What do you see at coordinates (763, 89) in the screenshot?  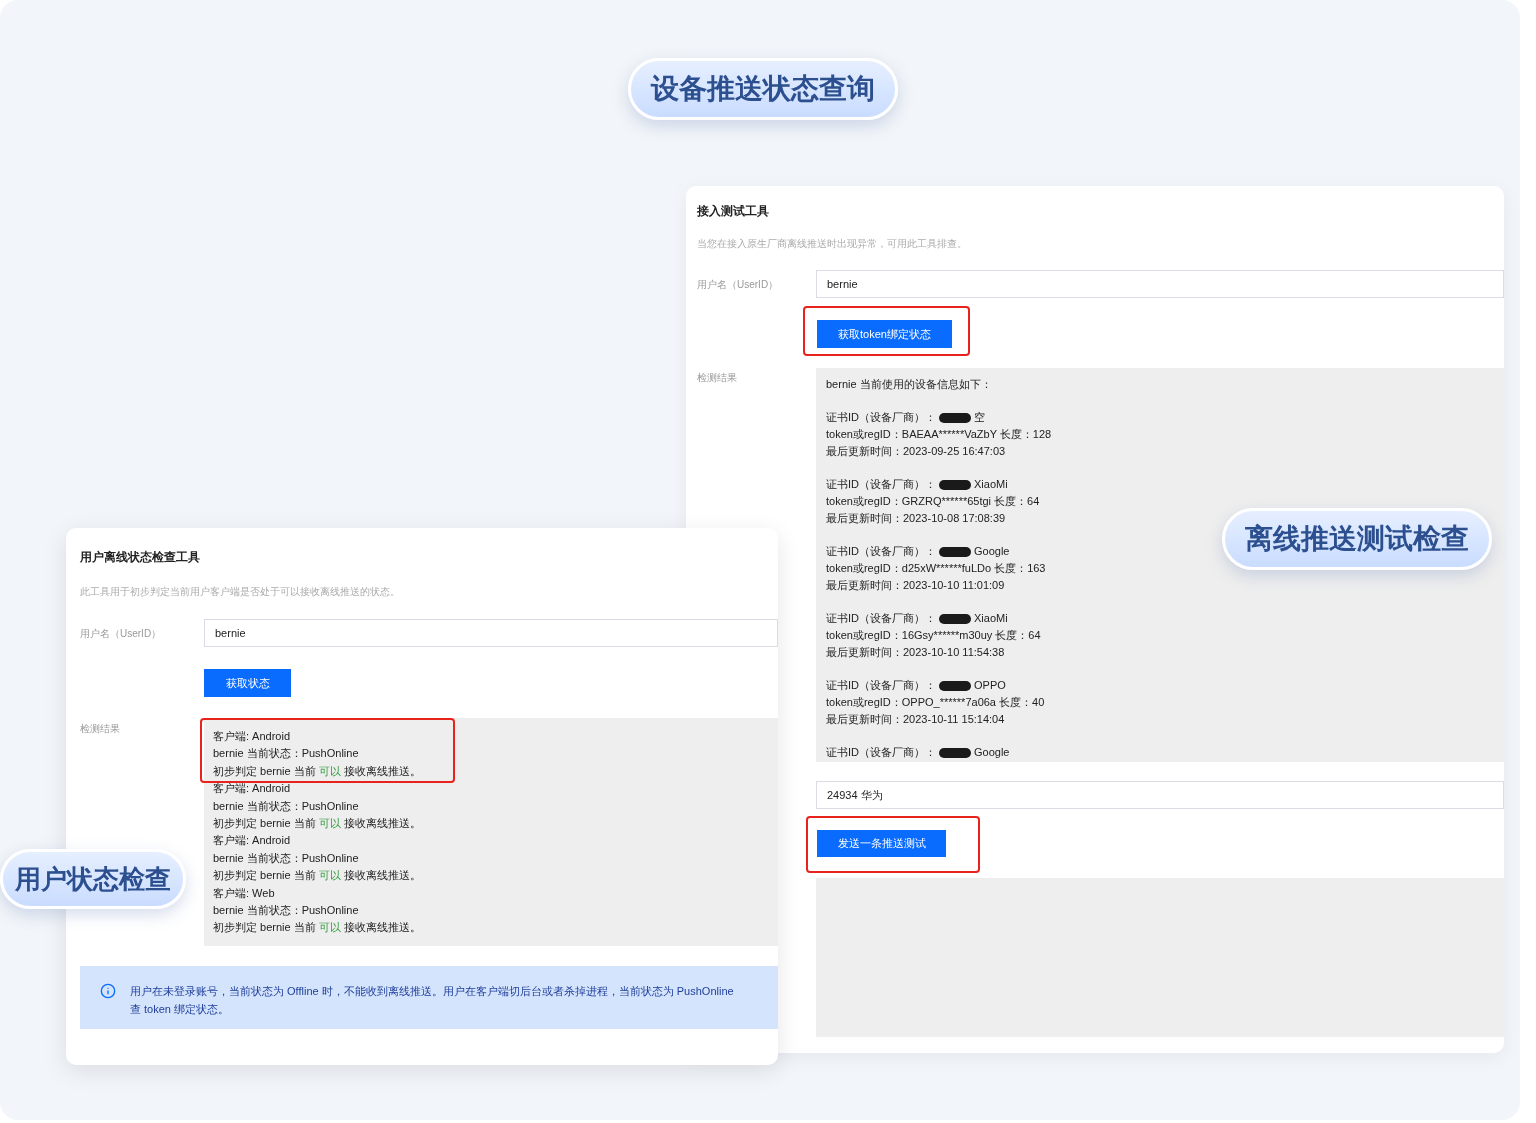 I see `callout-label: 设备推送状态查询` at bounding box center [763, 89].